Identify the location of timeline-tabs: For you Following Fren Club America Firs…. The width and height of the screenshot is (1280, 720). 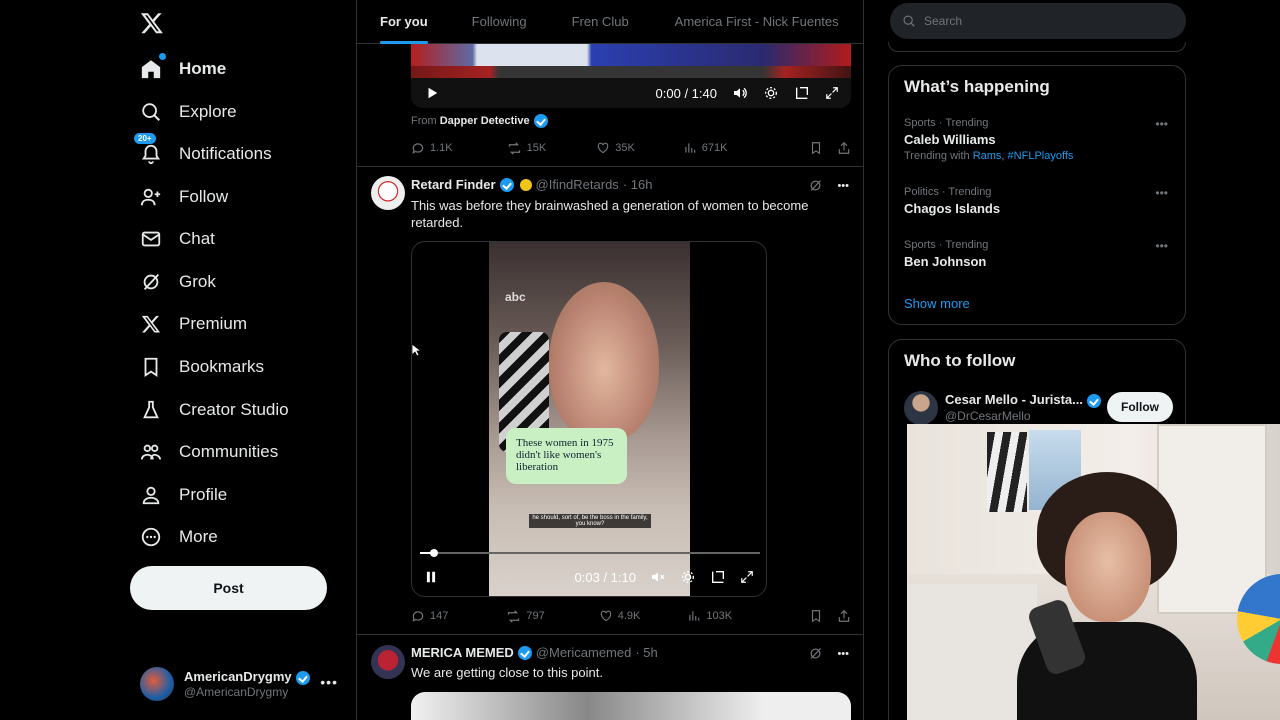
(610, 22).